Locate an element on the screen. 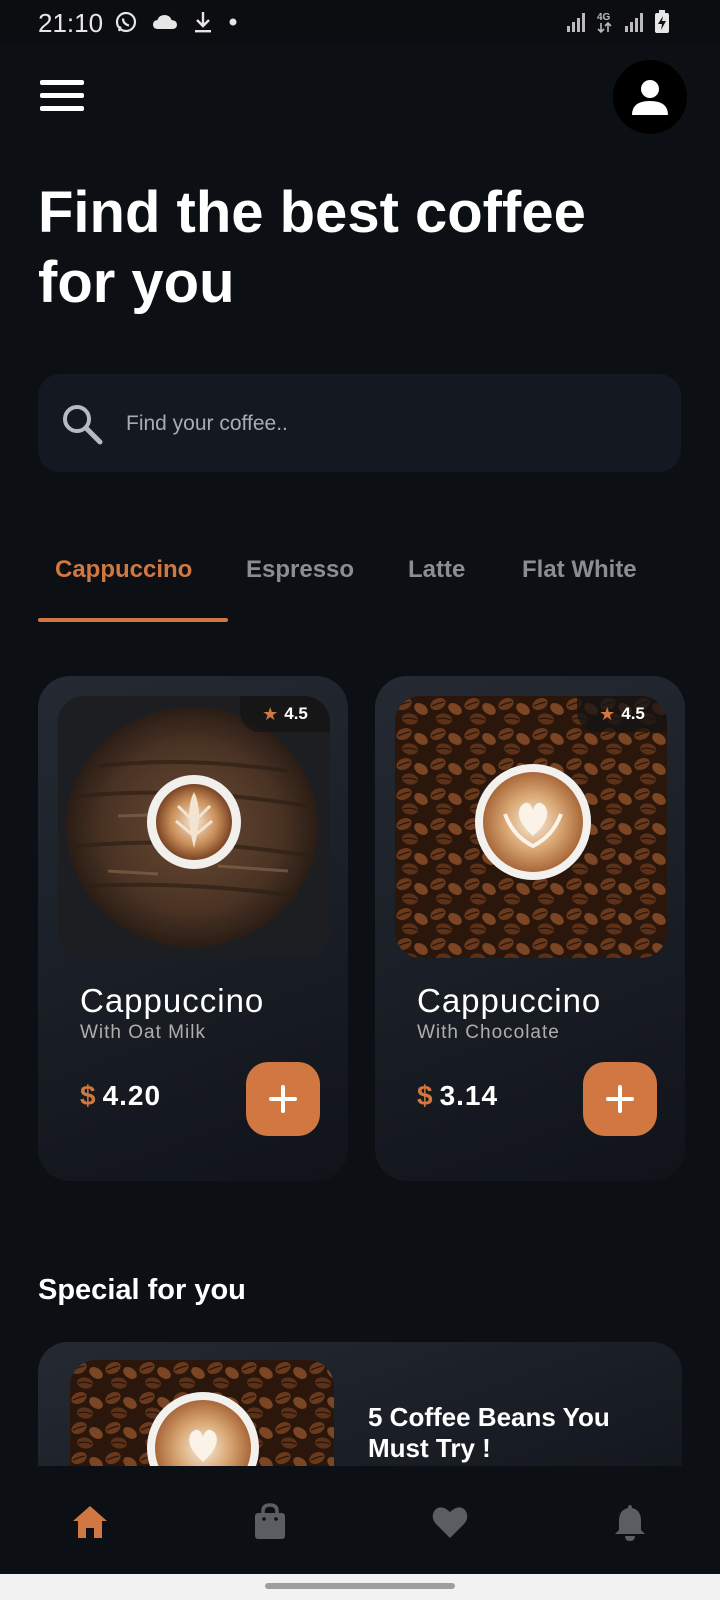  gesture-handle is located at coordinates (360, 1586).